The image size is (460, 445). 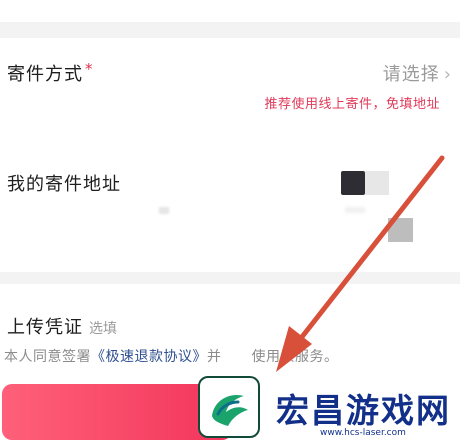 What do you see at coordinates (363, 433) in the screenshot?
I see `watermark-url: www.hcs-laser.com` at bounding box center [363, 433].